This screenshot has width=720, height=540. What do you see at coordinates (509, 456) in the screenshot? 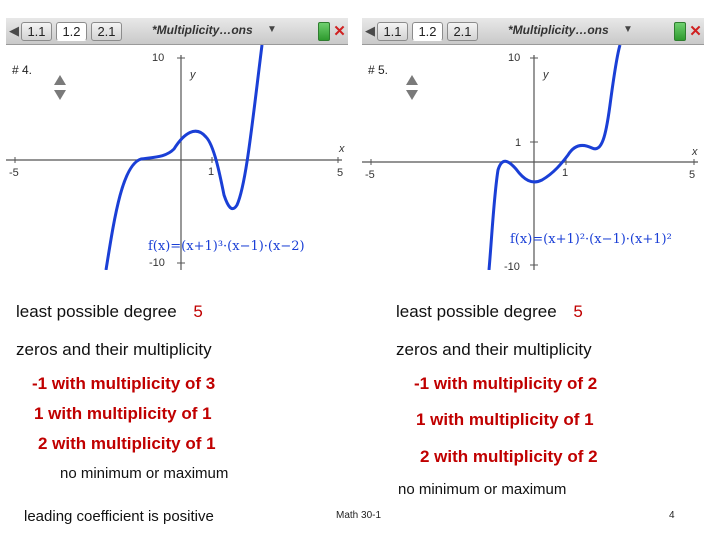
I see `zero-line-3-right: 2 with multiplicity of 2` at bounding box center [509, 456].